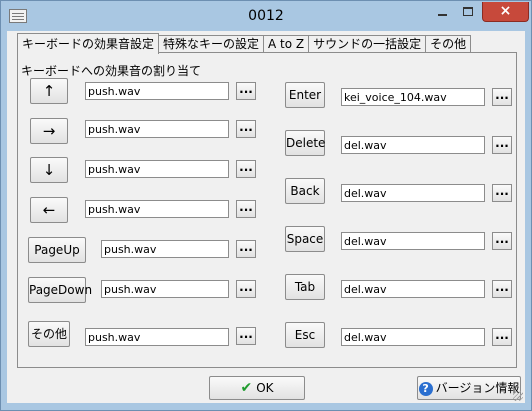 Image resolution: width=532 pixels, height=411 pixels. What do you see at coordinates (211, 44) in the screenshot?
I see `tab-special-keys: 特殊なキーの設定` at bounding box center [211, 44].